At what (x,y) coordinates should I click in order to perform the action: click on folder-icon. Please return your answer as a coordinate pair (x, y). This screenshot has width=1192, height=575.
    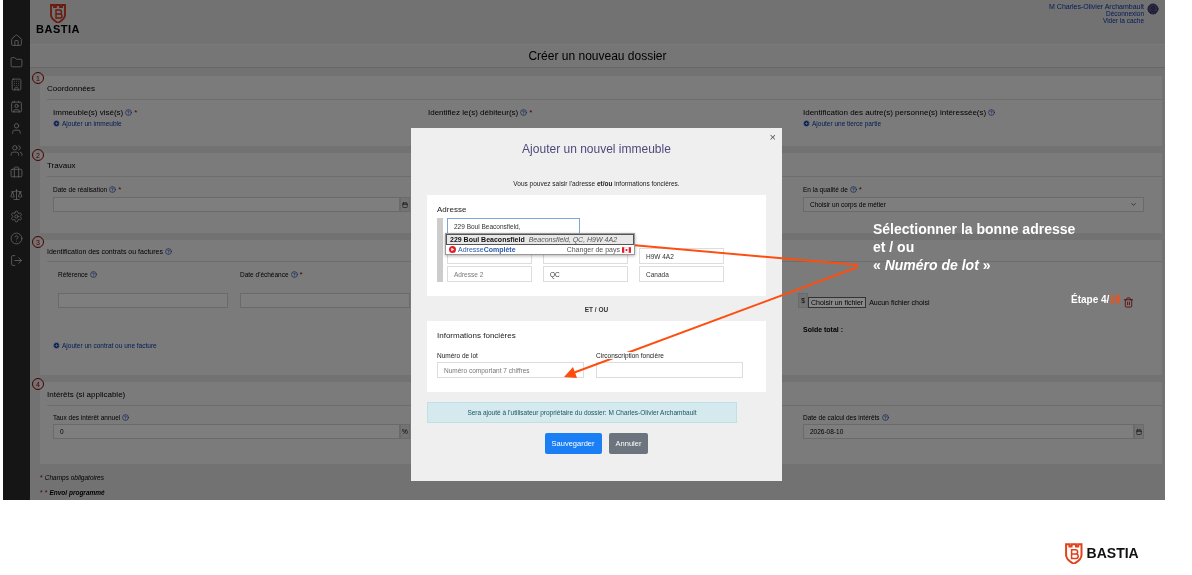
    Looking at the image, I should click on (16, 62).